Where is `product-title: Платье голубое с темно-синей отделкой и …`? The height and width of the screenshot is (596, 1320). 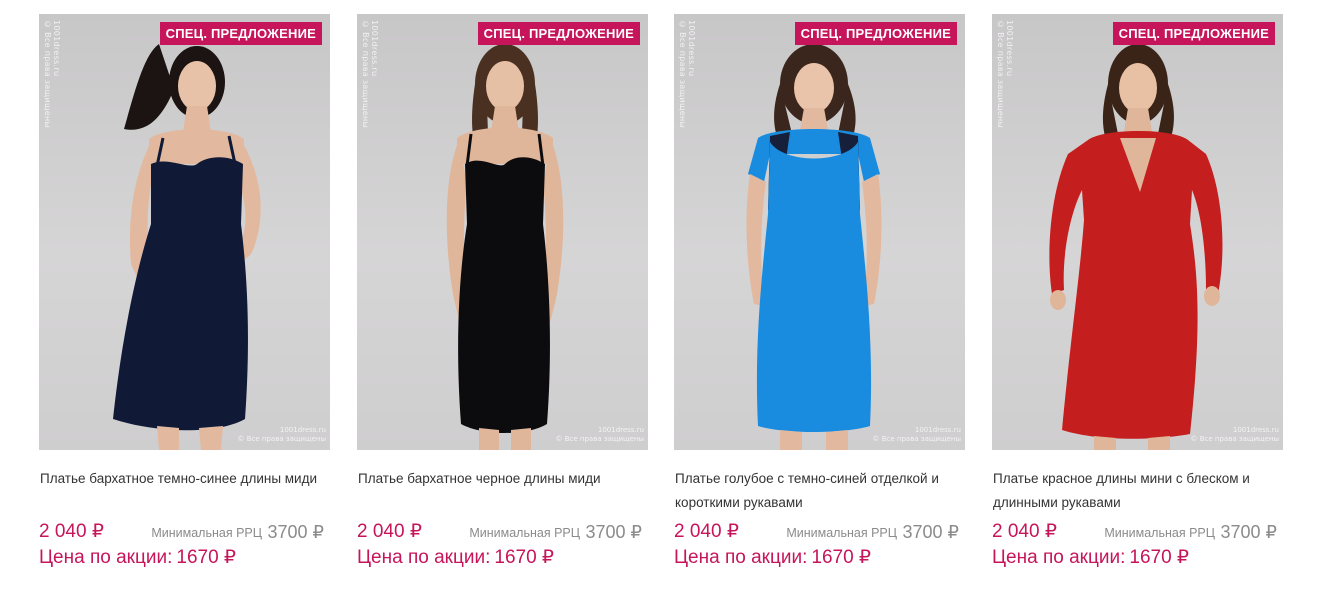
product-title: Платье голубое с темно-синей отделкой и … is located at coordinates (819, 491).